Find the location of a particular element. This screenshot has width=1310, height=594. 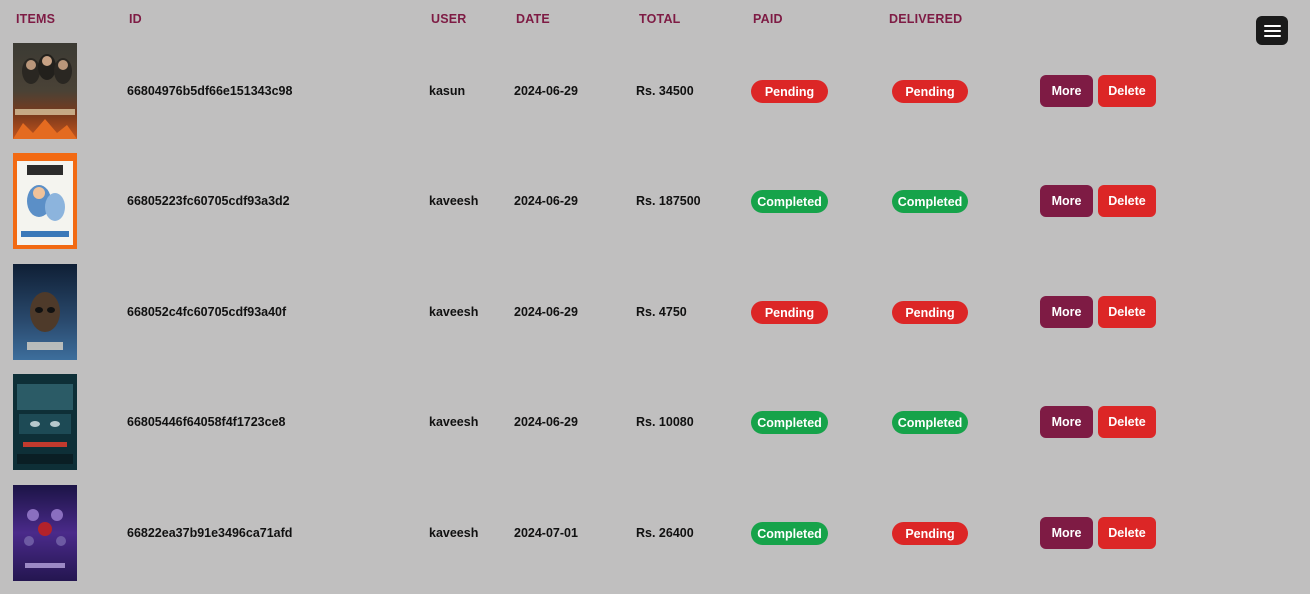

hamburger-menu-icon is located at coordinates (1272, 25).